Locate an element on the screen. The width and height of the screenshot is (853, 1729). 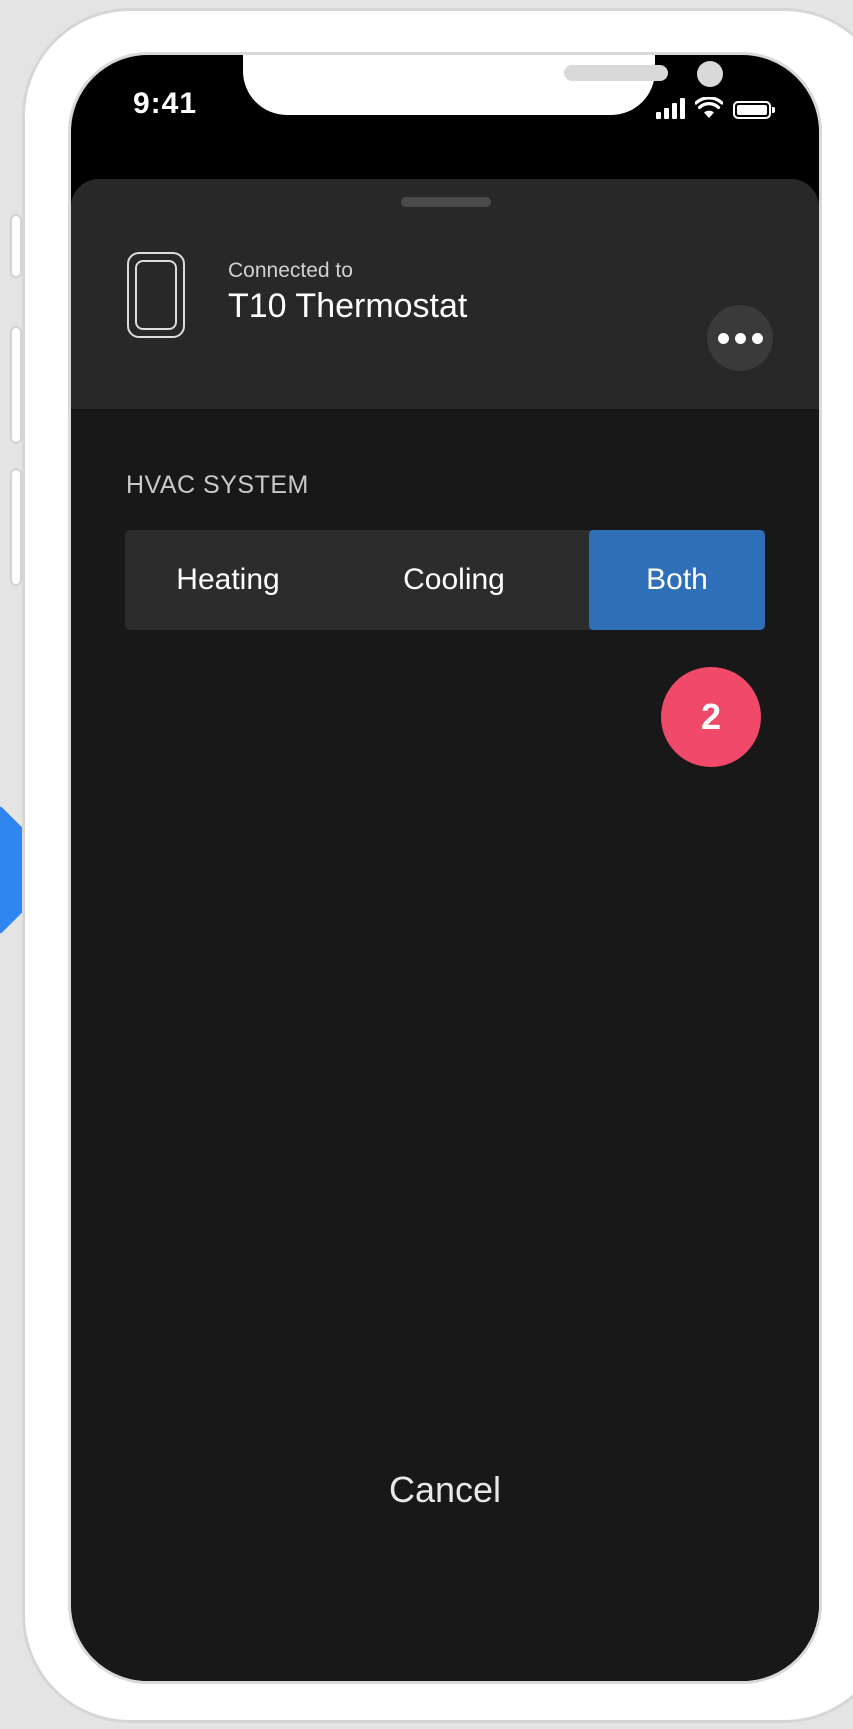
hvac-segmented-control: Heating Cooling Both is located at coordinates (445, 580).